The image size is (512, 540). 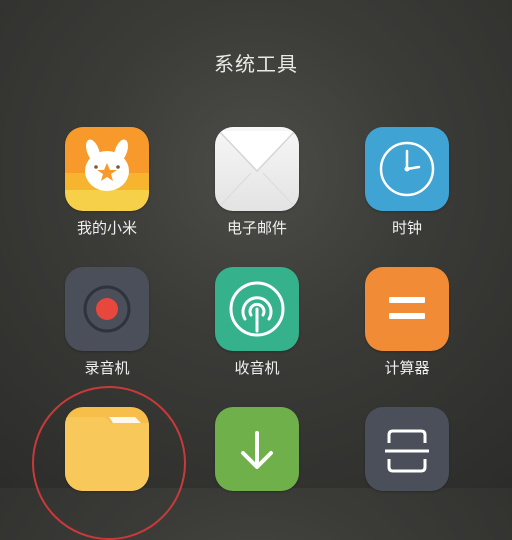 What do you see at coordinates (407, 368) in the screenshot?
I see `app-label: 计算器` at bounding box center [407, 368].